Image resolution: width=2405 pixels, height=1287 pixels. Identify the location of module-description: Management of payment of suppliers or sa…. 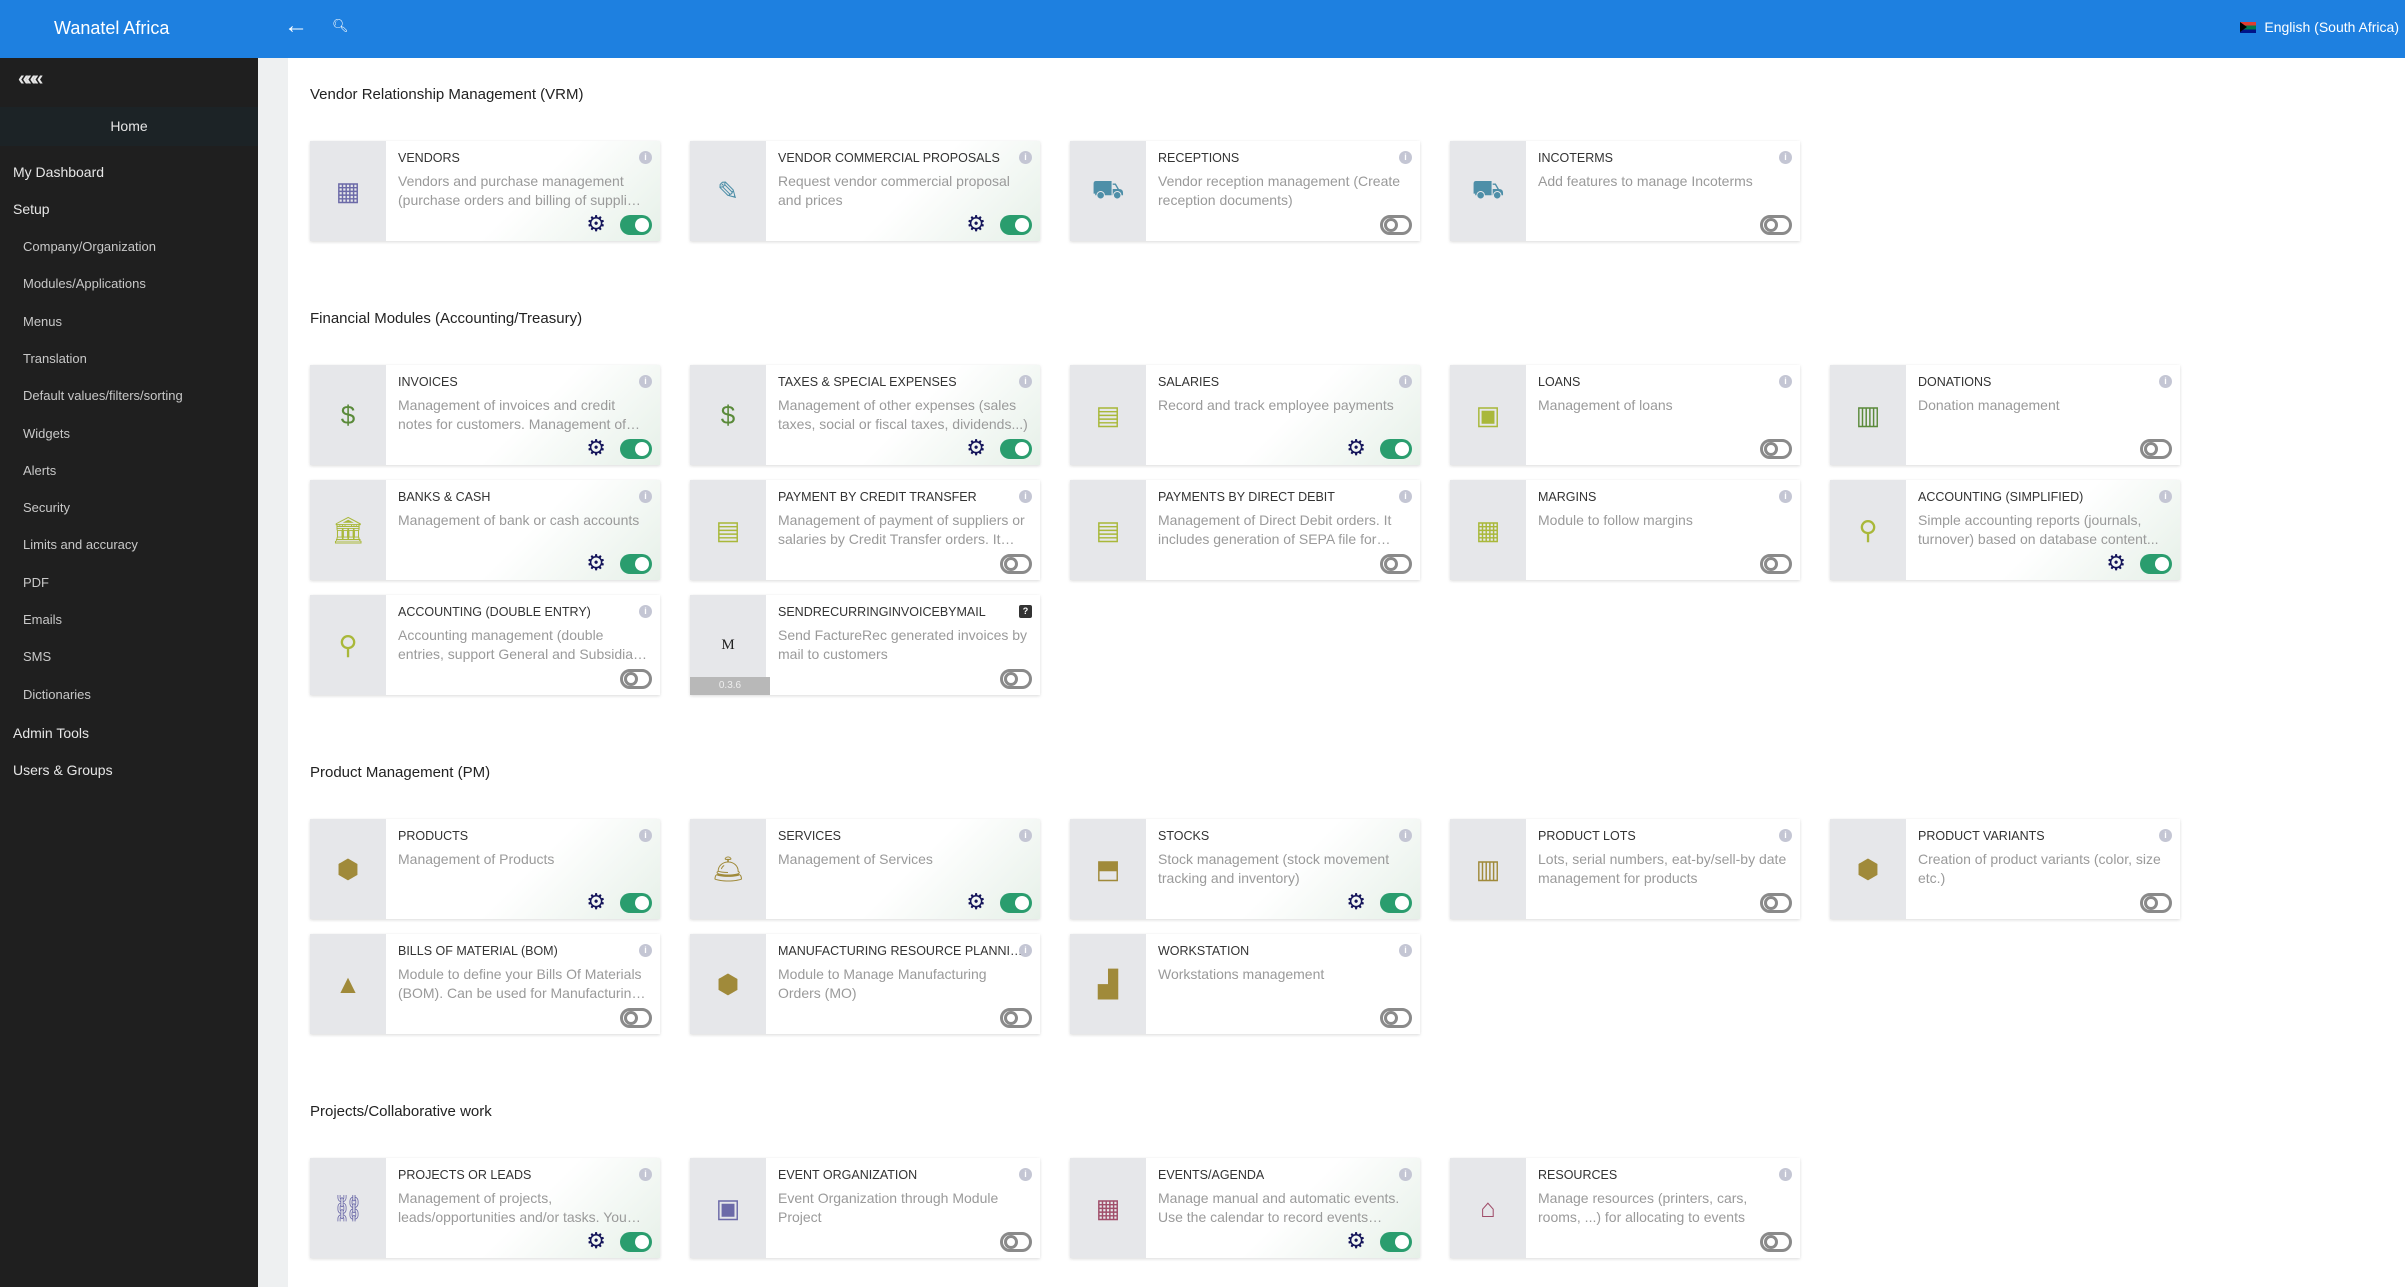
(901, 529).